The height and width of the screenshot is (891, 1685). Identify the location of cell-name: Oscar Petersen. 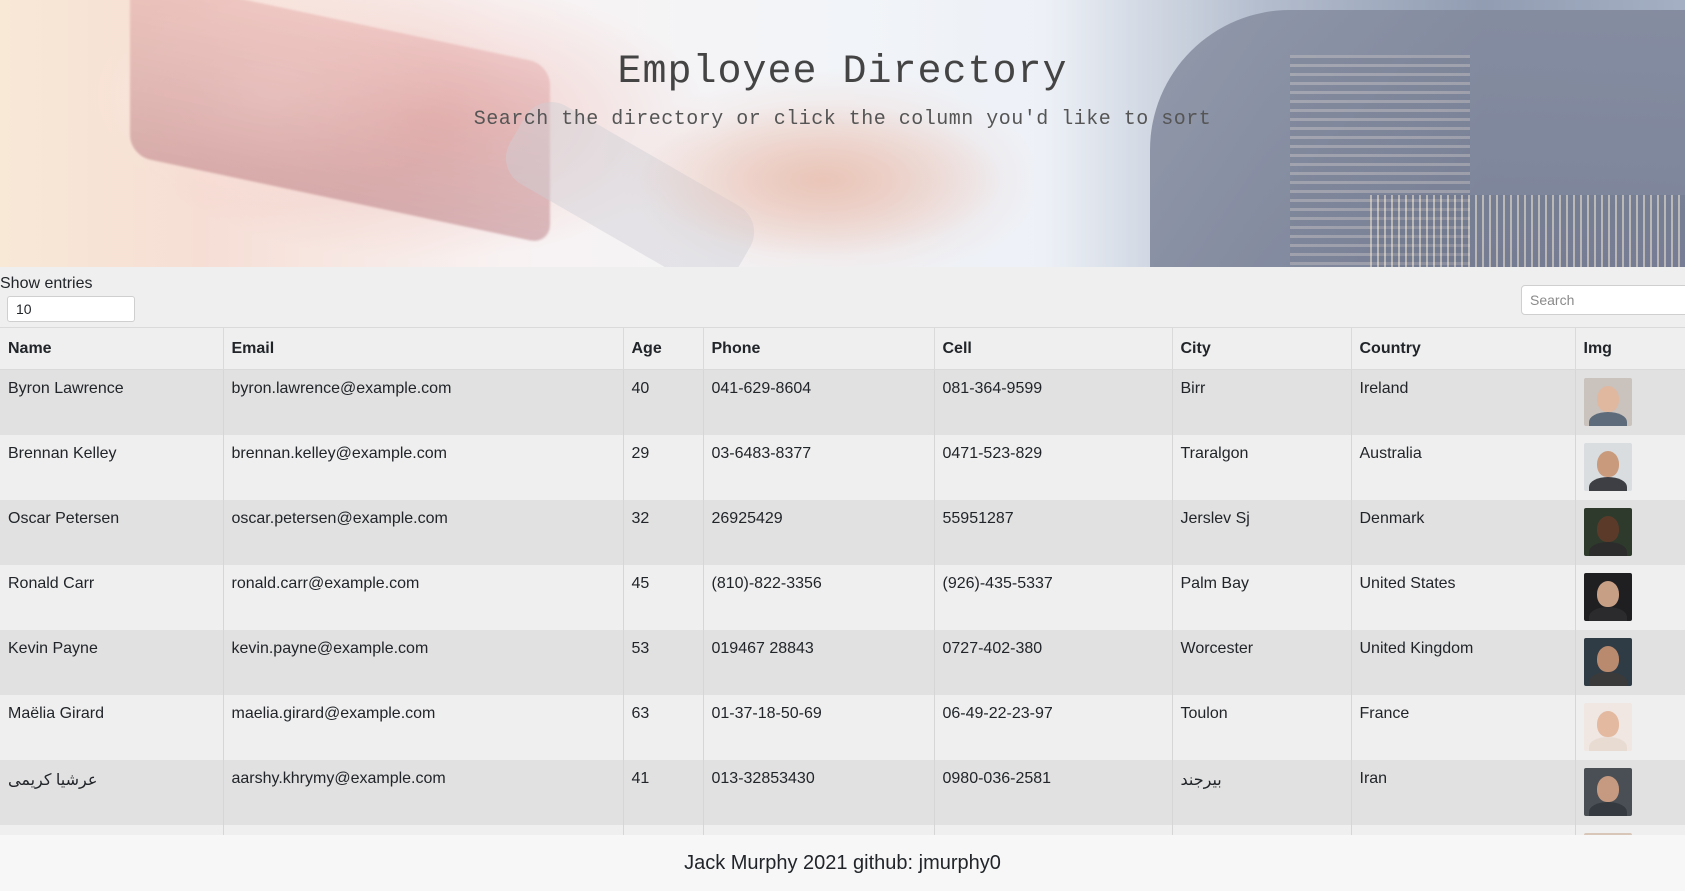
(112, 532).